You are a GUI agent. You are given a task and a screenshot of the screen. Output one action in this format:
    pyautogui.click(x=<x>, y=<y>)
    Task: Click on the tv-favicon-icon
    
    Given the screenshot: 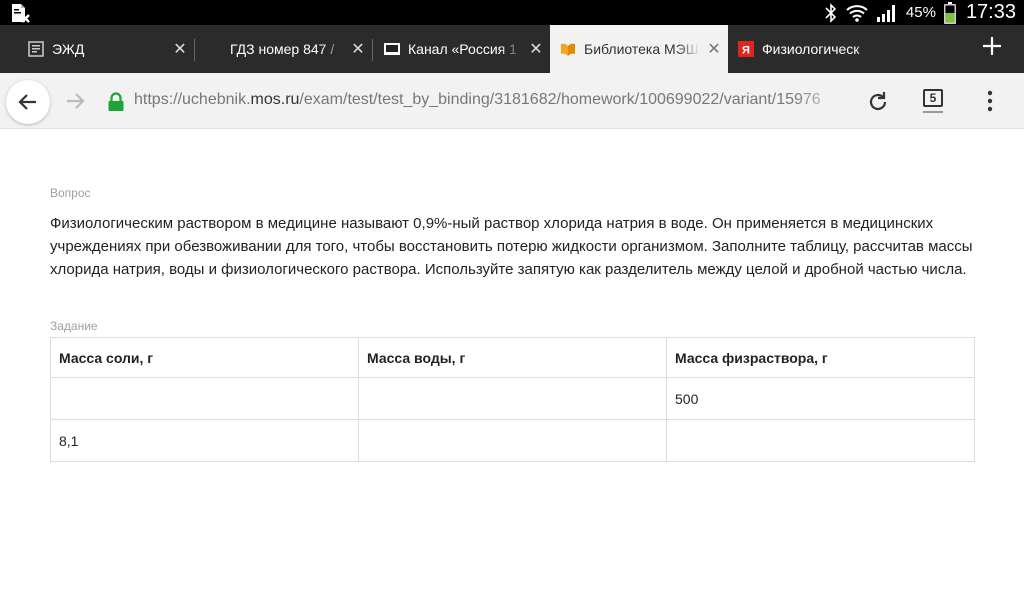 What is the action you would take?
    pyautogui.click(x=392, y=49)
    